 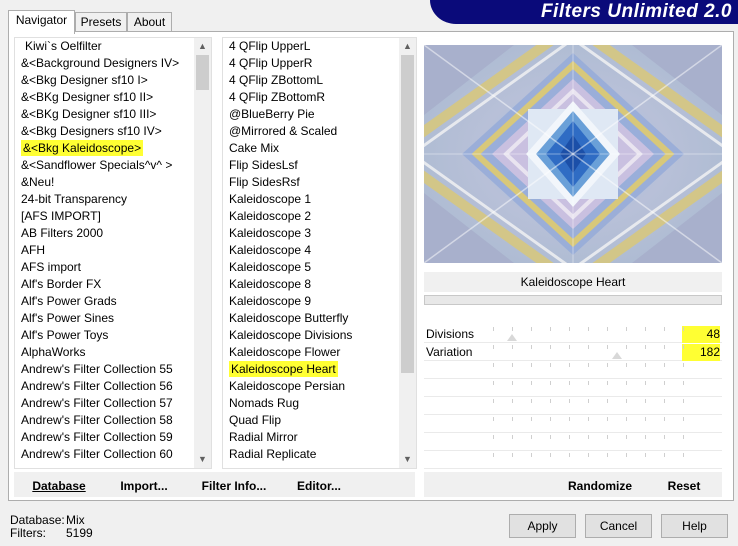 What do you see at coordinates (149, 21) in the screenshot?
I see `tab-about: About` at bounding box center [149, 21].